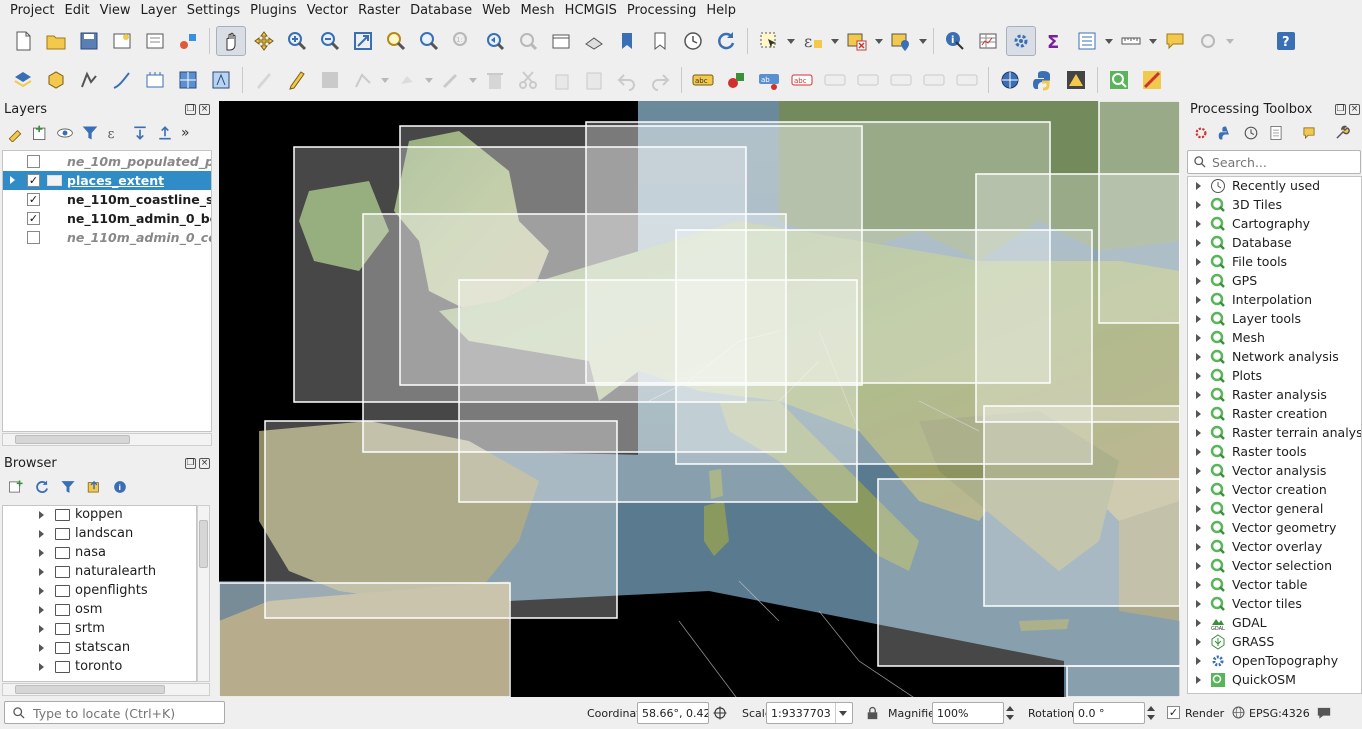 The width and height of the screenshot is (1362, 729). I want to click on cut-features-icon, so click(528, 80).